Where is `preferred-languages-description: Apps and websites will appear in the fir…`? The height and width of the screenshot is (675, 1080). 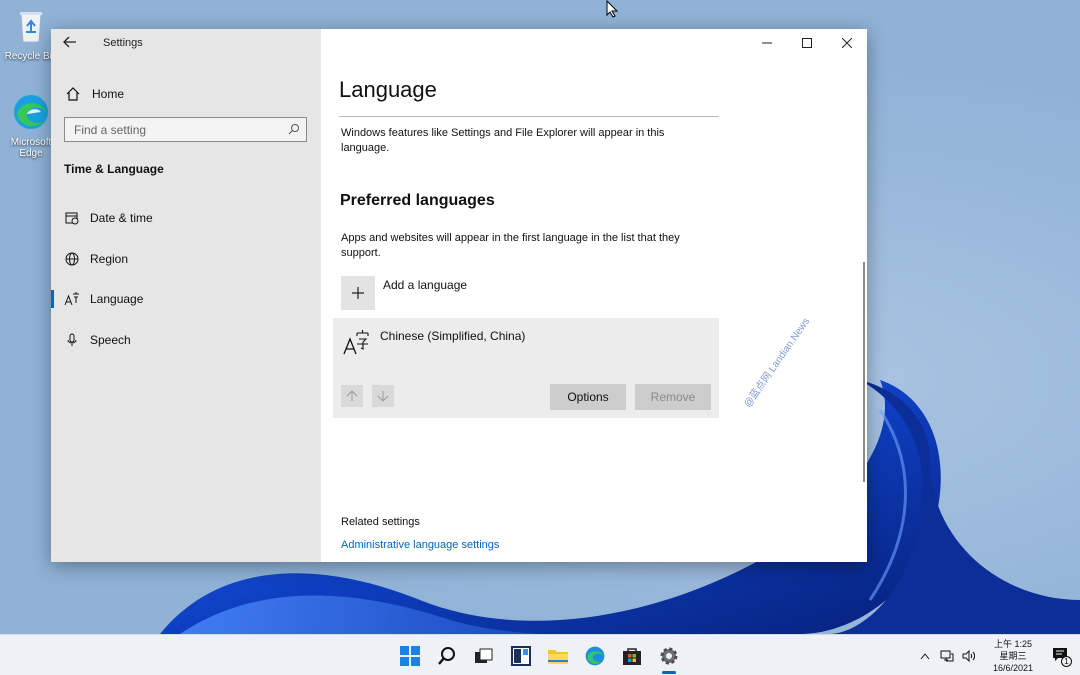 preferred-languages-description: Apps and websites will appear in the fir… is located at coordinates (510, 245).